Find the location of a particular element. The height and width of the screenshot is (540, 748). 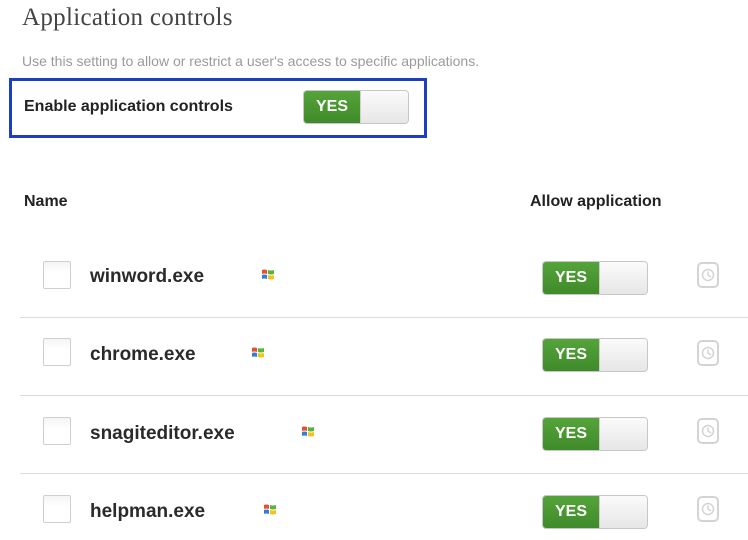

app-name: chrome.exe is located at coordinates (143, 354).